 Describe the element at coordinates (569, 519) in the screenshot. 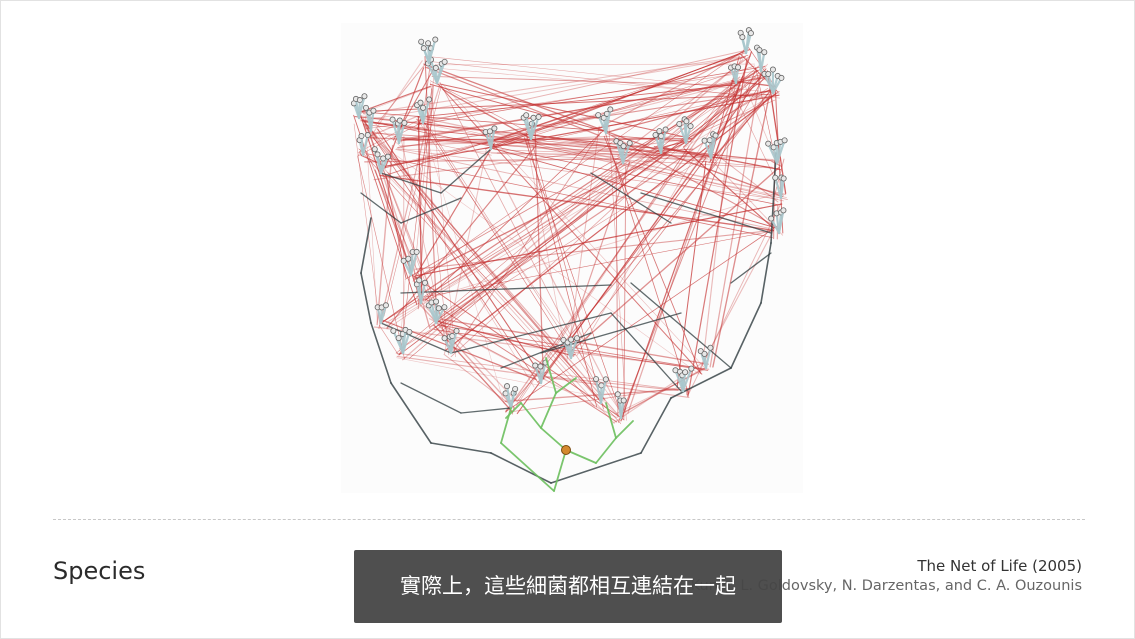

I see `divider-line` at that location.